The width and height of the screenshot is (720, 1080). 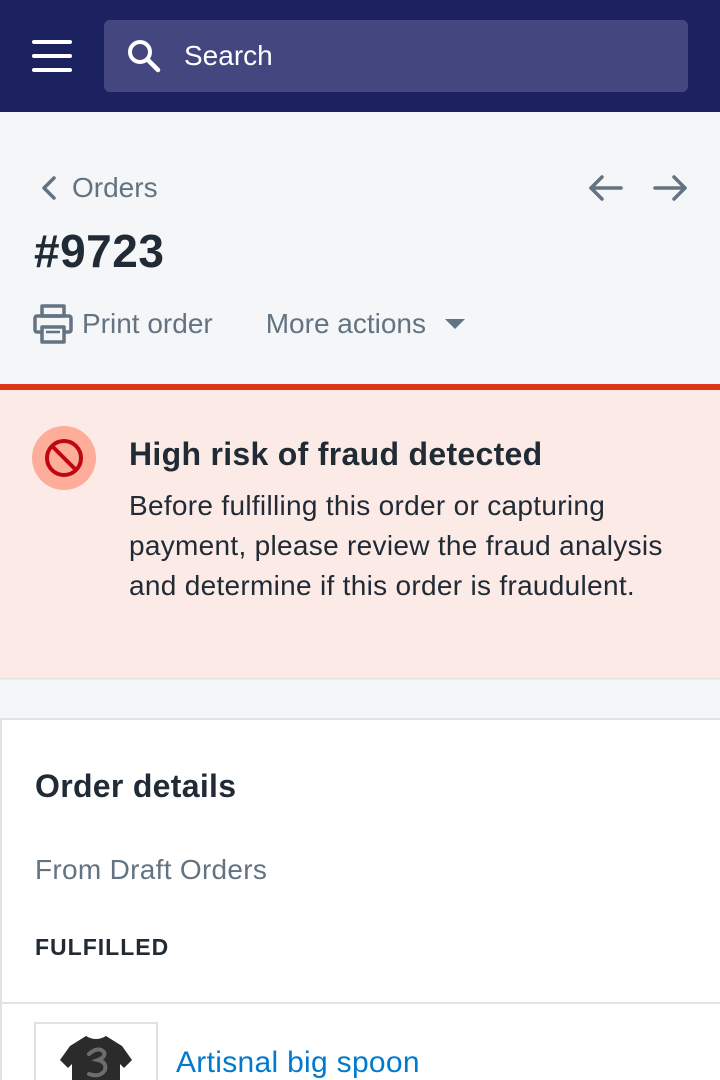 I want to click on arrow-left-icon, so click(x=606, y=188).